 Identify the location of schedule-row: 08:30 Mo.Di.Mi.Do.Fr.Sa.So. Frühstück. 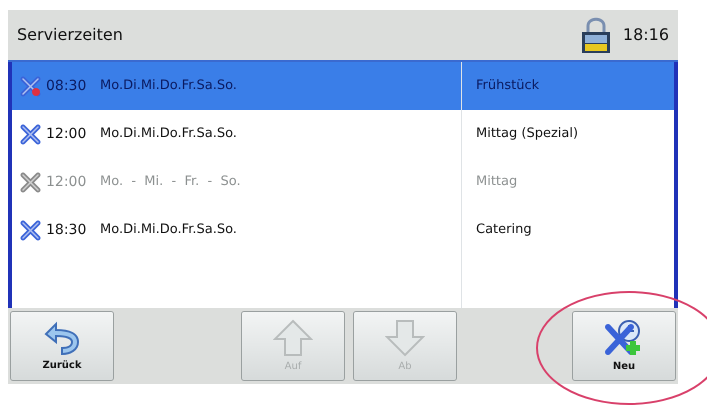
(343, 86).